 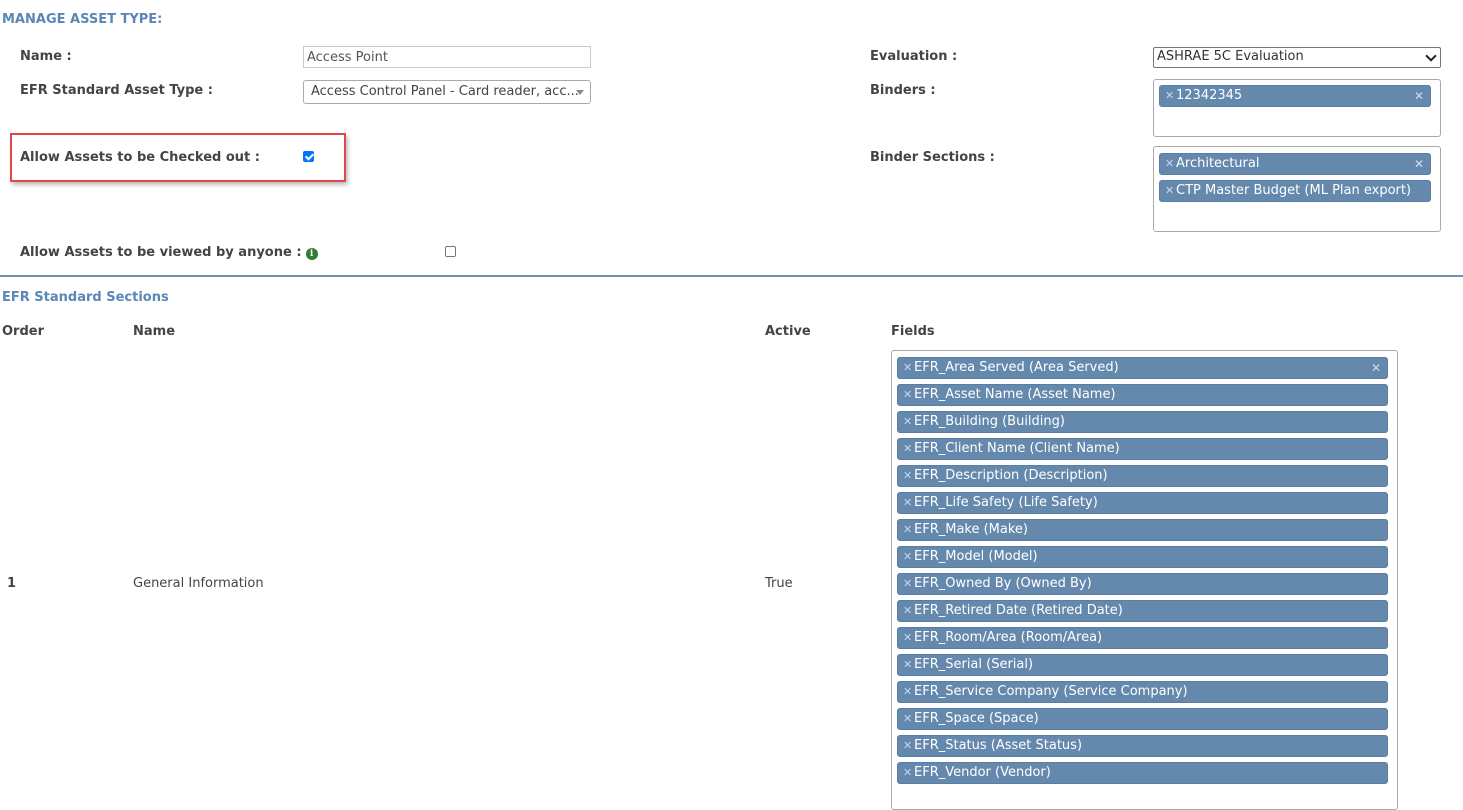 What do you see at coordinates (1142, 584) in the screenshot?
I see `field-tag: ✕ EFR_Owned By (Owned By)` at bounding box center [1142, 584].